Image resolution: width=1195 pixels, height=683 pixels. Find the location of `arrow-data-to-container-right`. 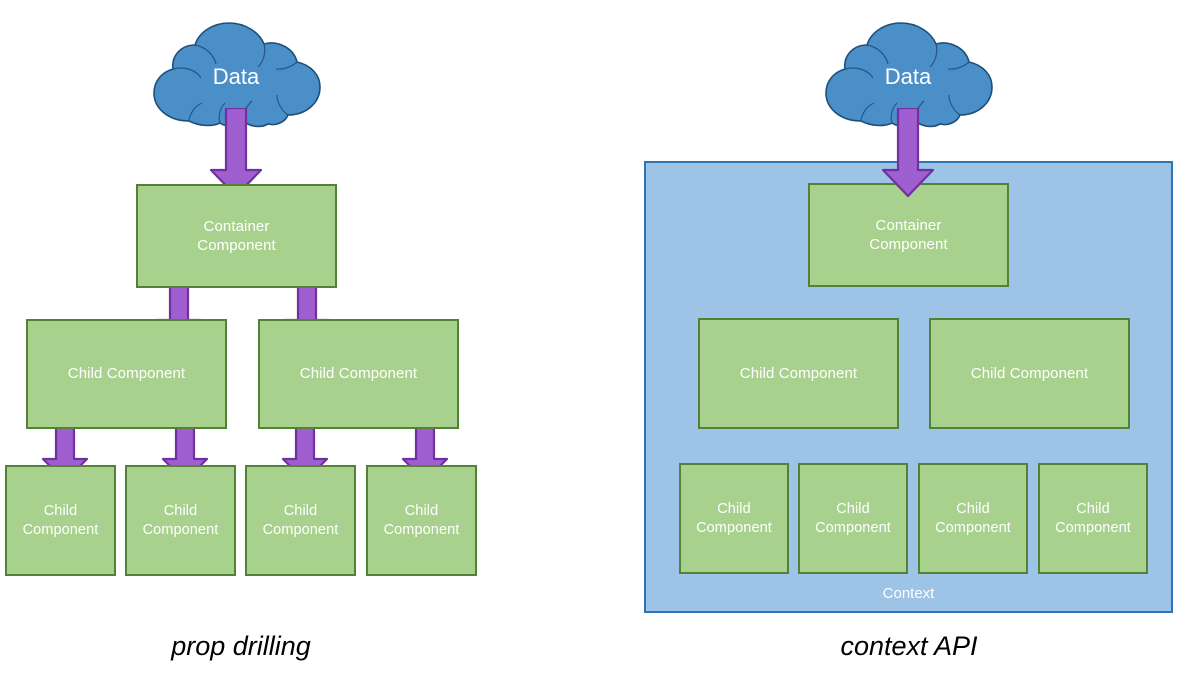

arrow-data-to-container-right is located at coordinates (908, 153).